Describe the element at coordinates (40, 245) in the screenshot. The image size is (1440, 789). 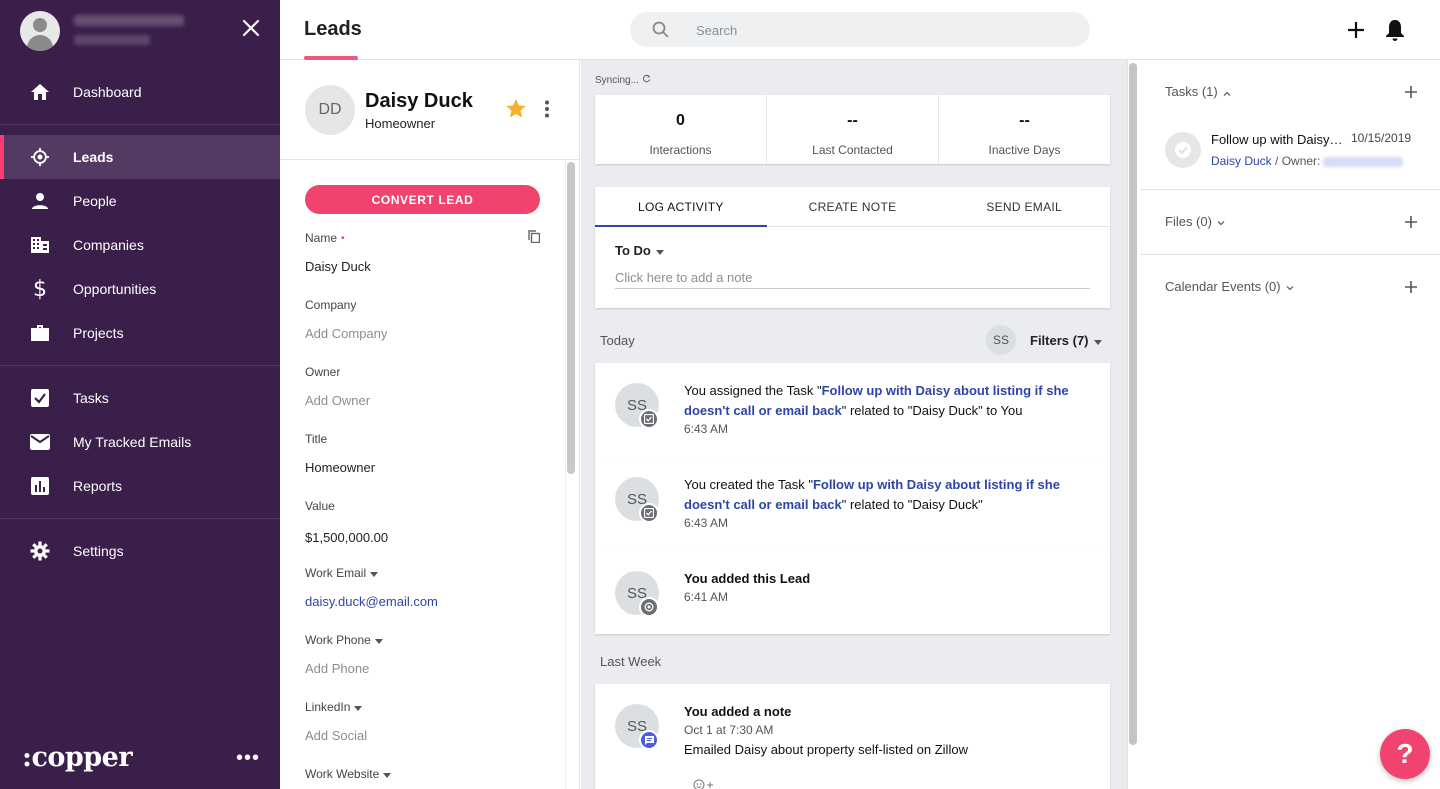
I see `building-icon` at that location.